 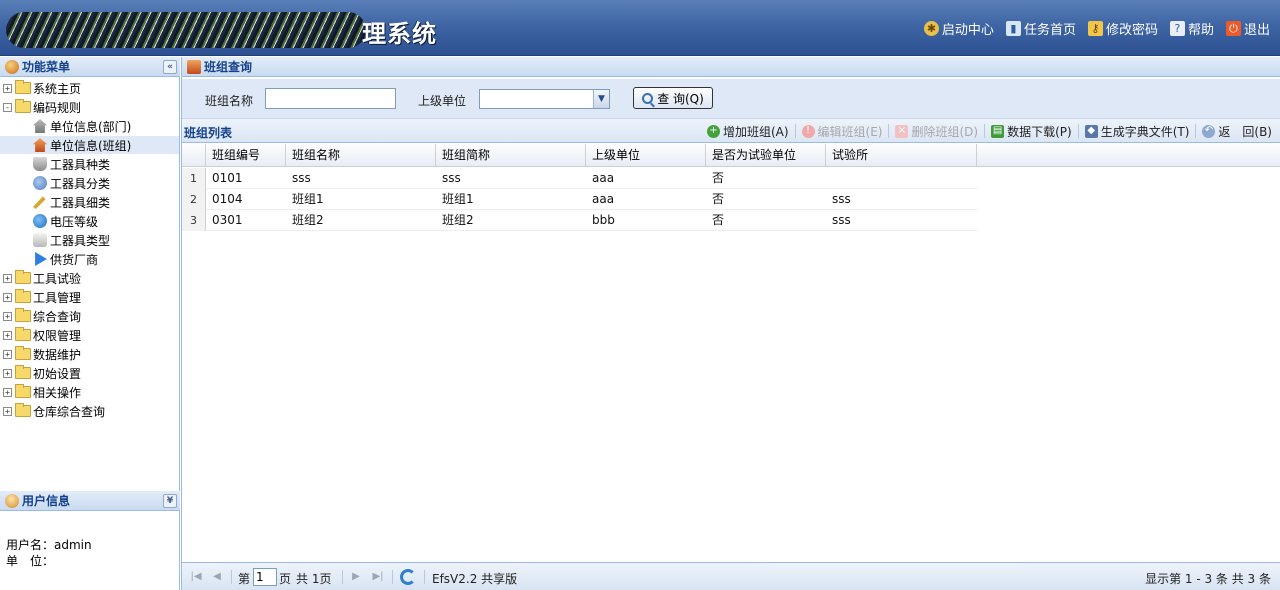 What do you see at coordinates (330, 98) in the screenshot?
I see `team-name-input` at bounding box center [330, 98].